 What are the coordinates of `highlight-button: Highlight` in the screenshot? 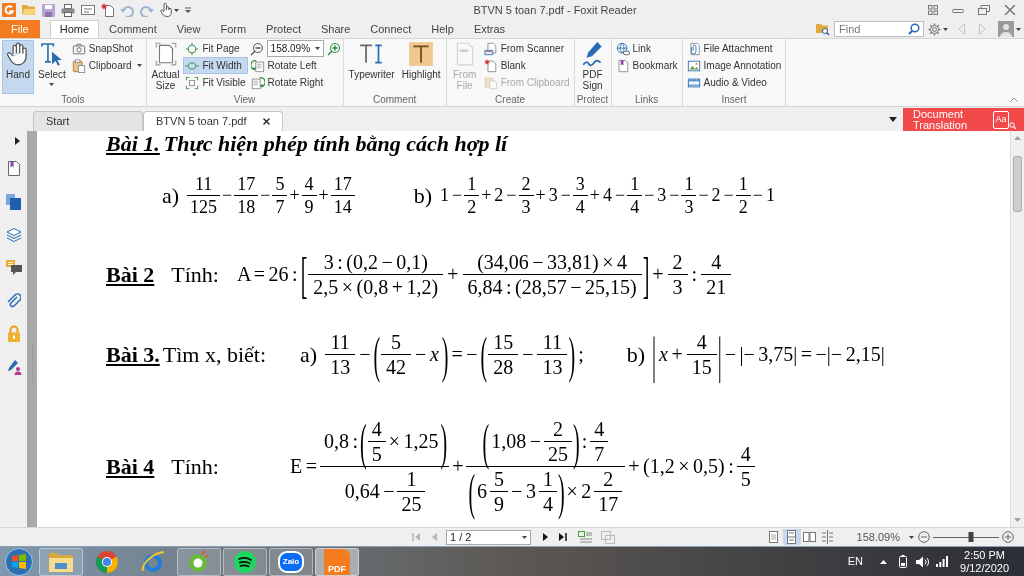 It's located at (421, 67).